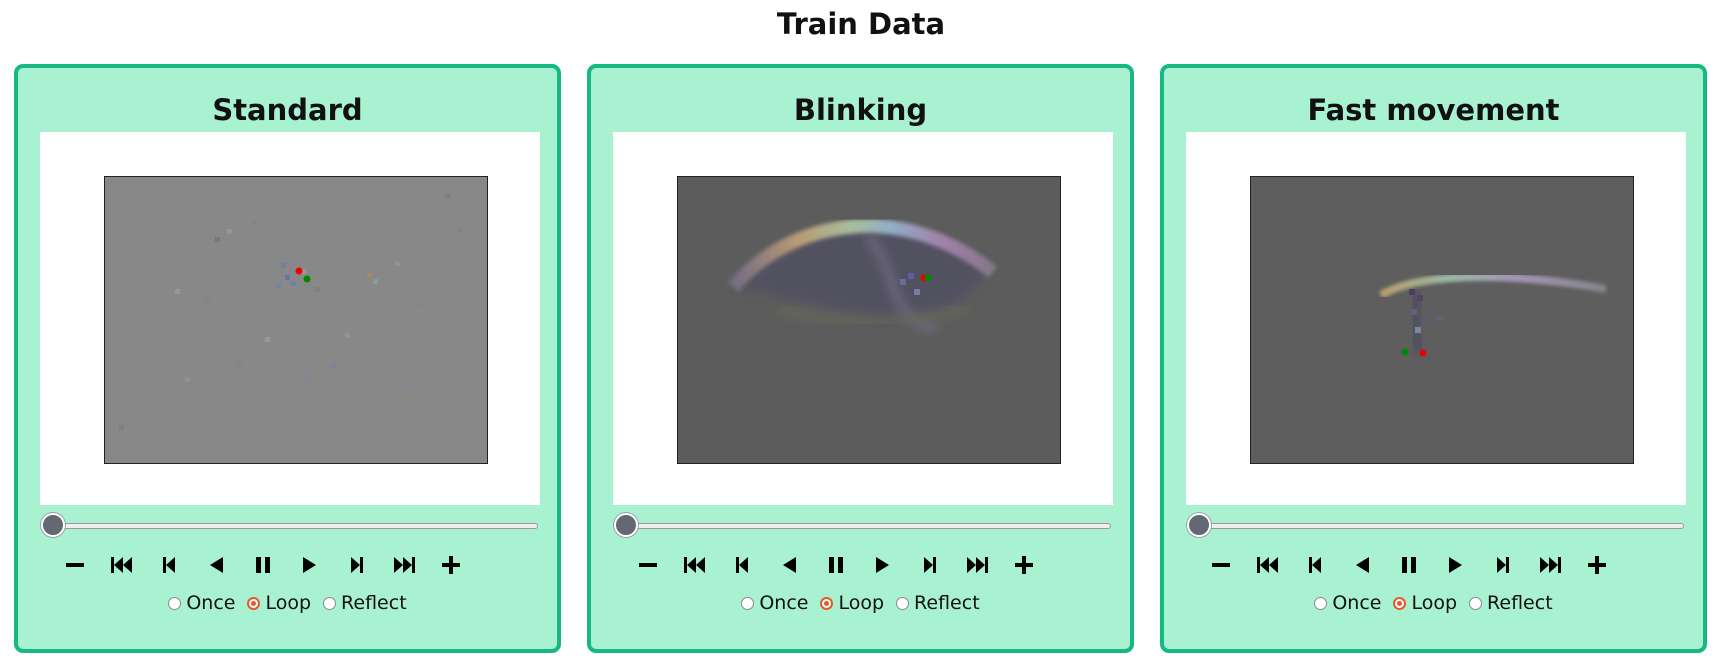 This screenshot has height=670, width=1722. What do you see at coordinates (1433, 110) in the screenshot?
I see `panel-title: Fast movement` at bounding box center [1433, 110].